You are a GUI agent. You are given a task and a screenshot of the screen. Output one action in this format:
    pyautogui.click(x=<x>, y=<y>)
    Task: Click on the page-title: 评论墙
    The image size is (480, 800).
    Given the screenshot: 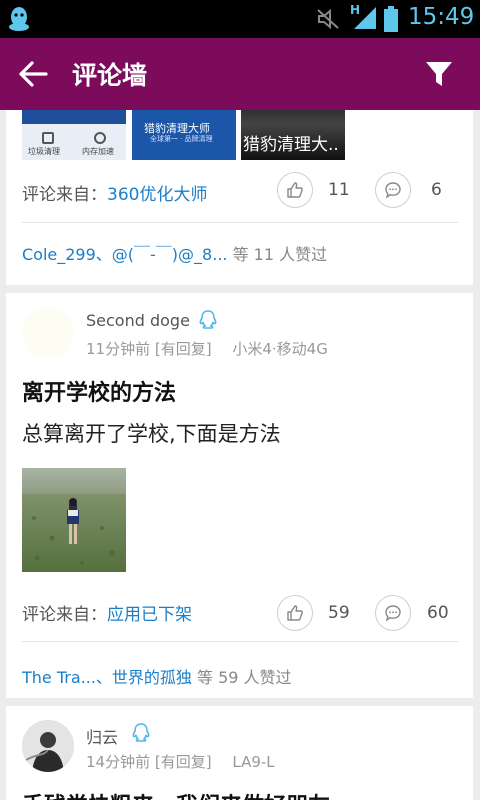 What is the action you would take?
    pyautogui.click(x=110, y=75)
    